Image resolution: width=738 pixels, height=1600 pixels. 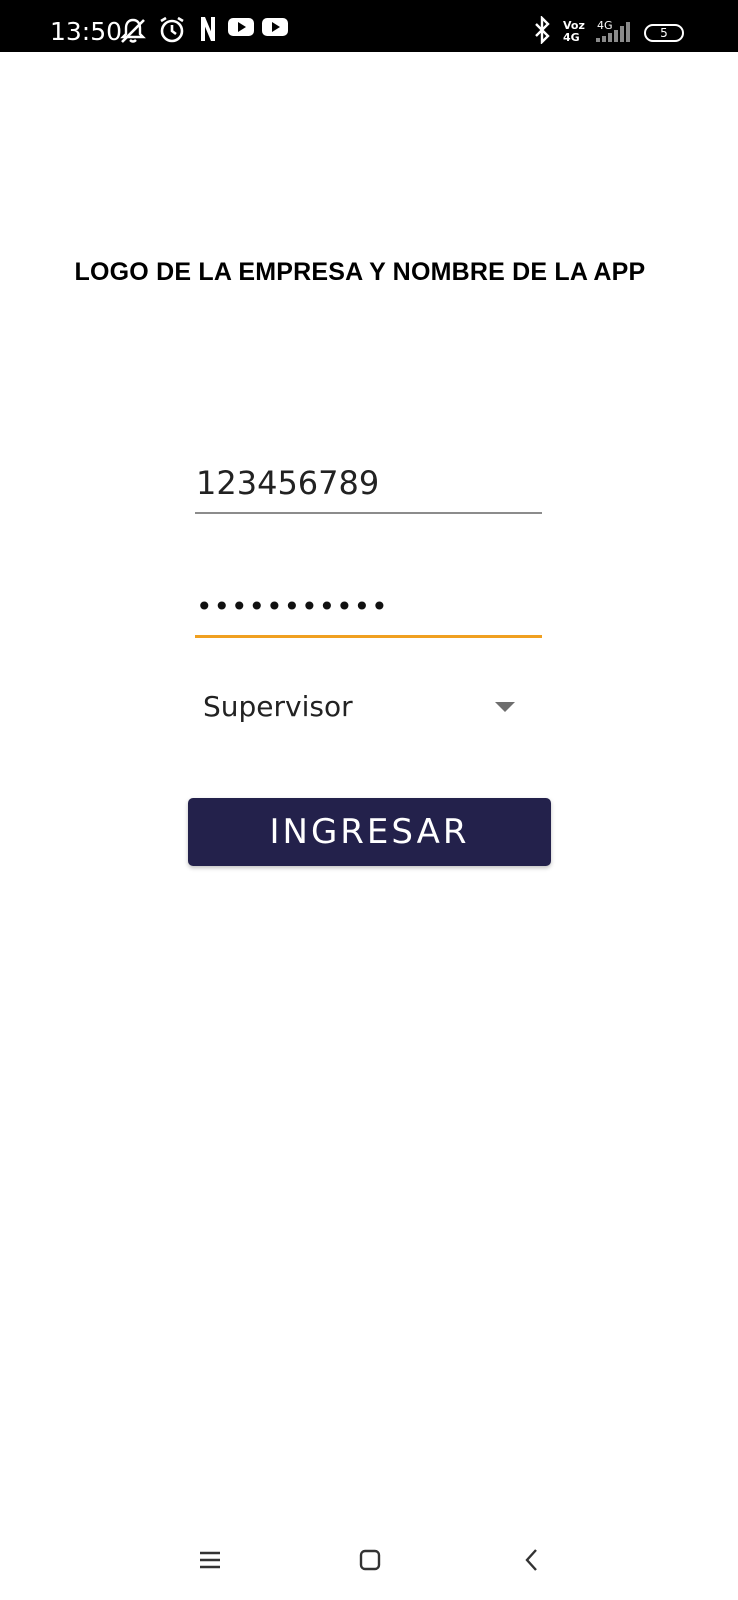 What do you see at coordinates (133, 32) in the screenshot?
I see `mute-icon` at bounding box center [133, 32].